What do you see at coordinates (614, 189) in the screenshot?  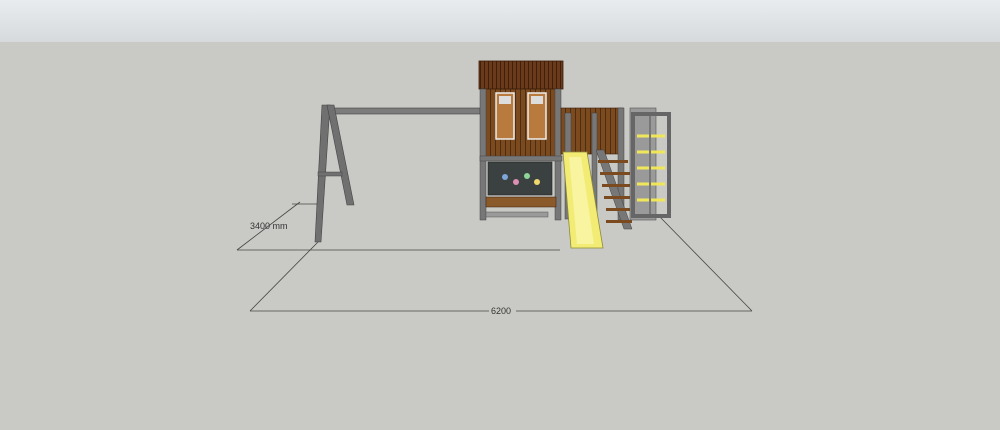 I see `stairs` at bounding box center [614, 189].